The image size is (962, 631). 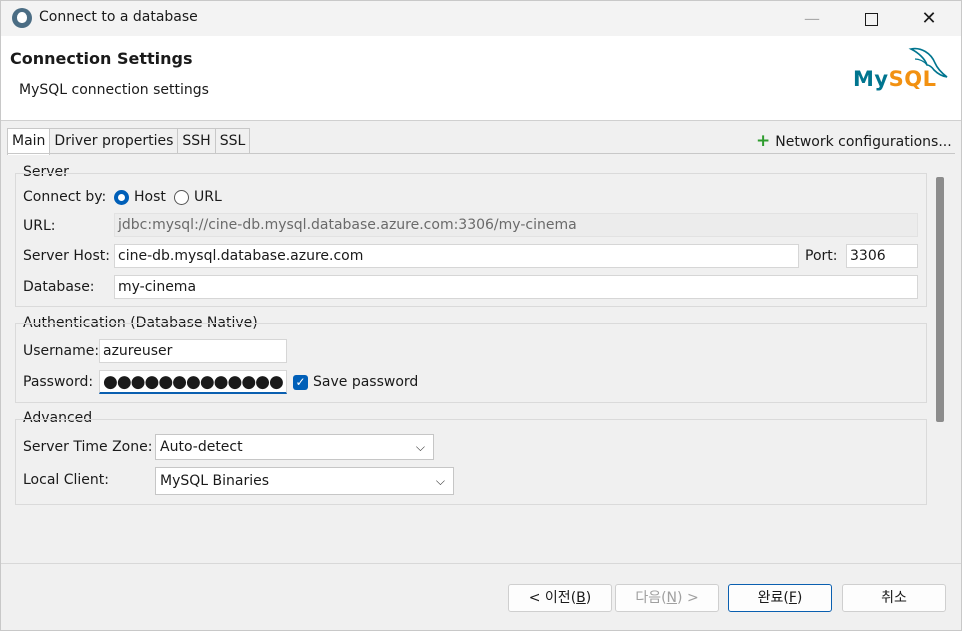 I want to click on plus-icon: +, so click(x=763, y=141).